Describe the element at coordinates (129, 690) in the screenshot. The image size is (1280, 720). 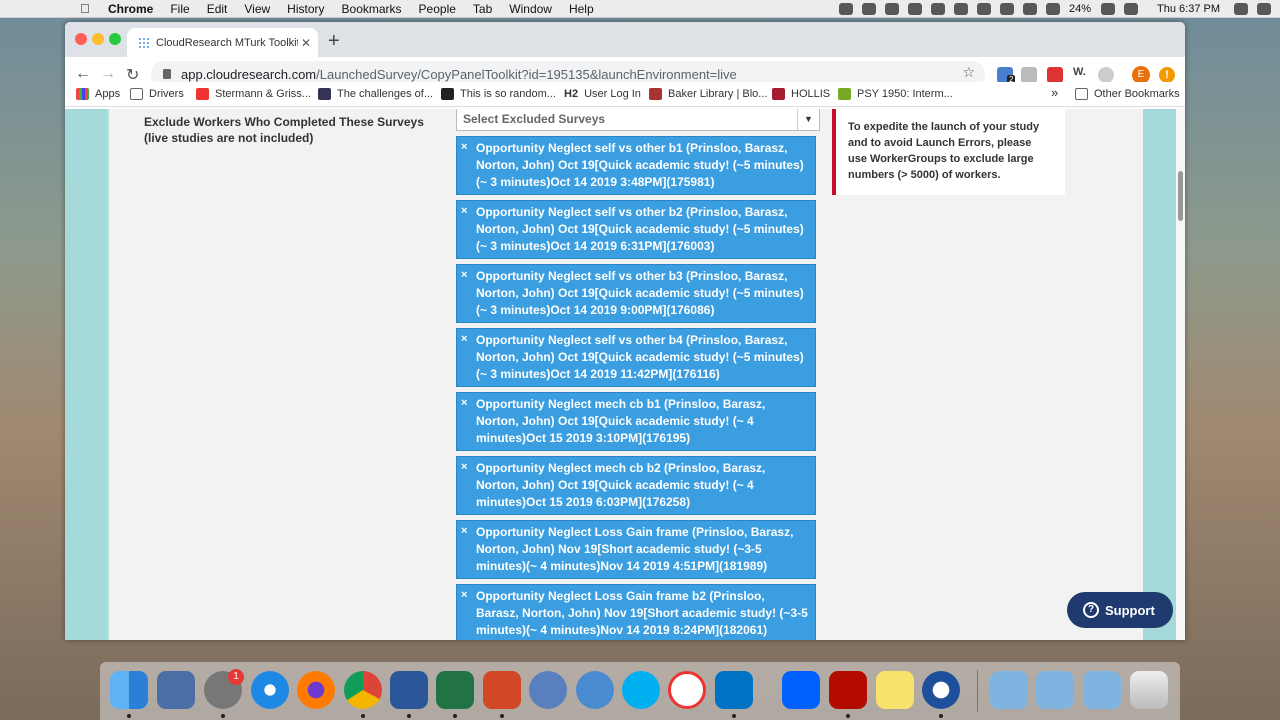
I see `finder-icon` at that location.